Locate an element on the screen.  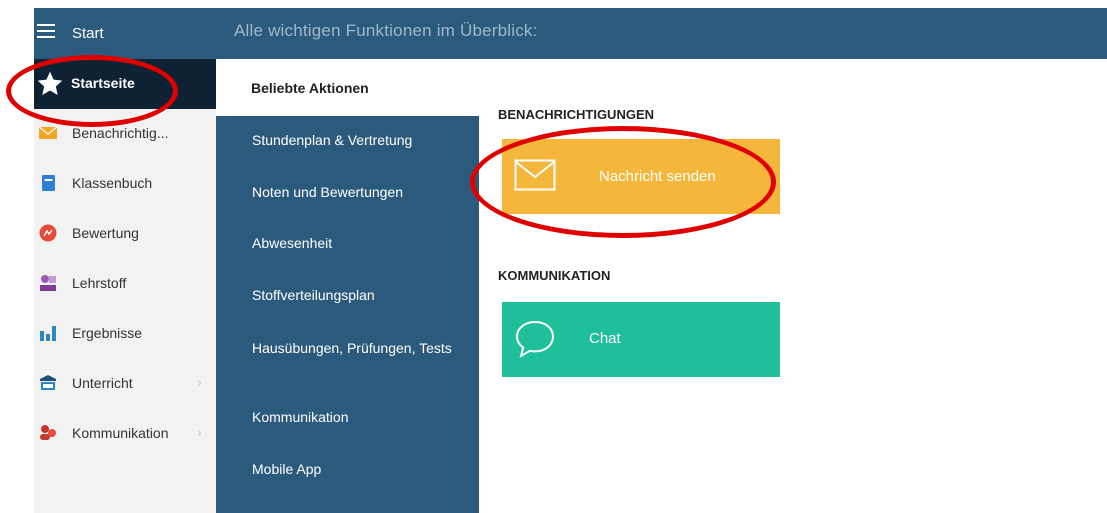
menu-item-stundenplan: Stundenplan & Vertretung is located at coordinates (347, 147).